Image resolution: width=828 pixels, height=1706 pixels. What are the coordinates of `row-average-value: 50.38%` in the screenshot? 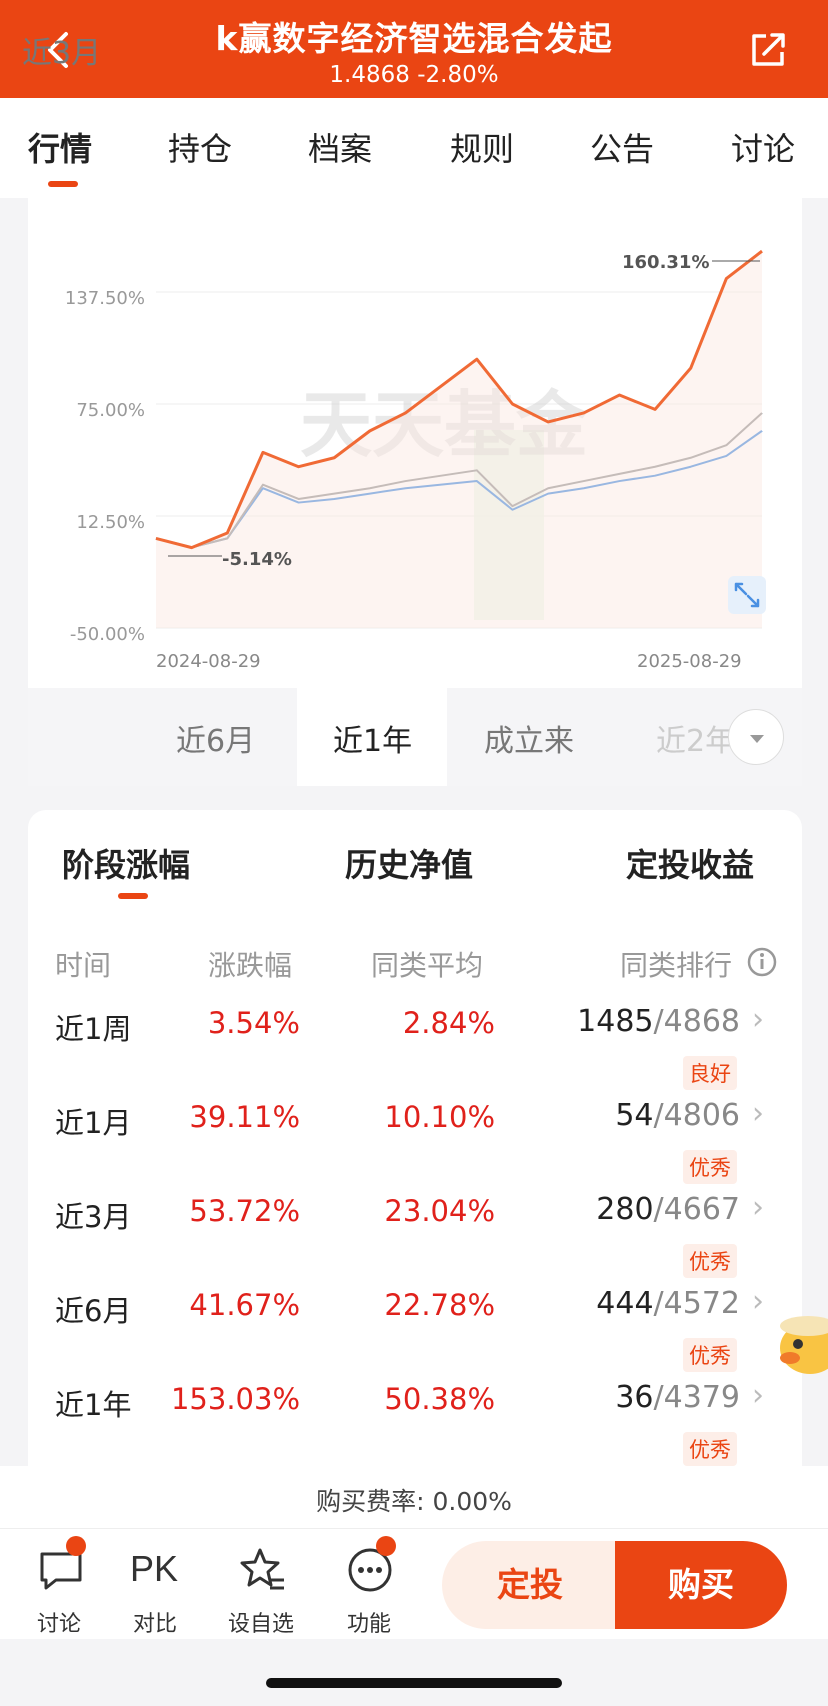 It's located at (439, 1399).